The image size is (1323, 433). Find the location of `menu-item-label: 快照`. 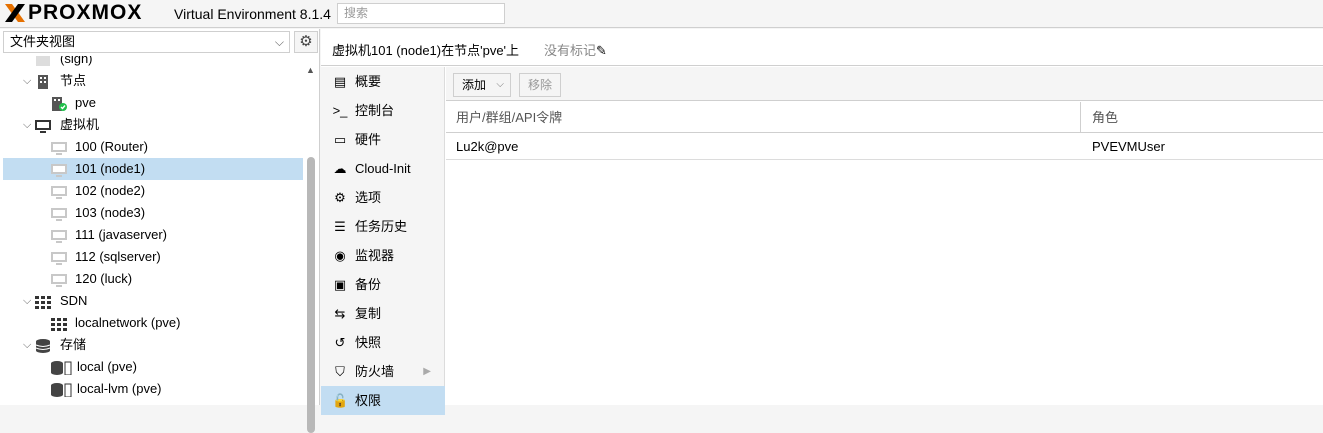

menu-item-label: 快照 is located at coordinates (368, 342).